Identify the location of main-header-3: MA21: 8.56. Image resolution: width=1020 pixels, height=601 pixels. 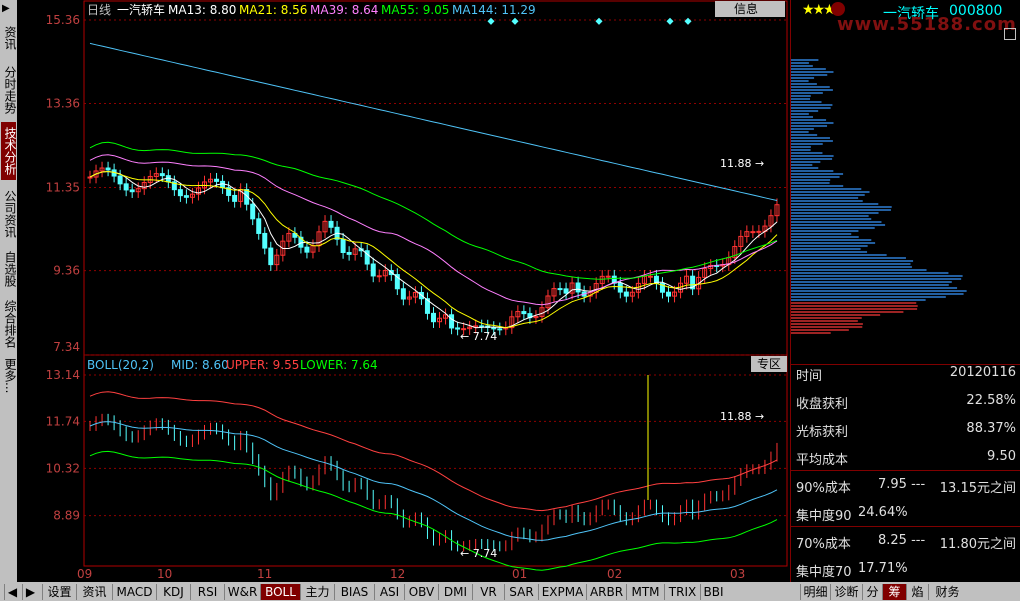
(273, 10).